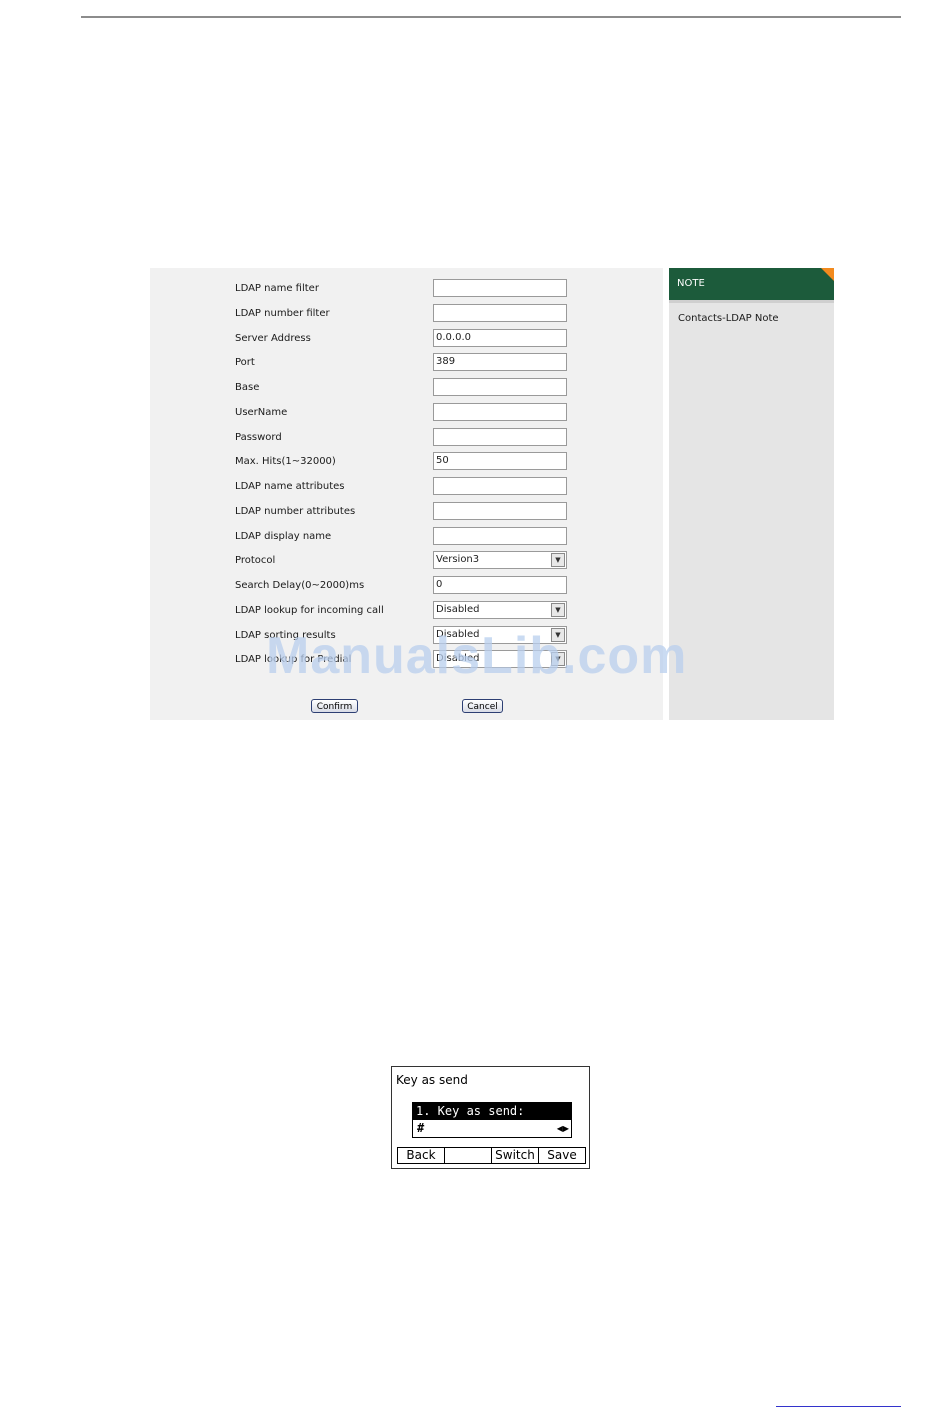  I want to click on form-row: Search Delay(0~2000)ms, so click(406, 586).